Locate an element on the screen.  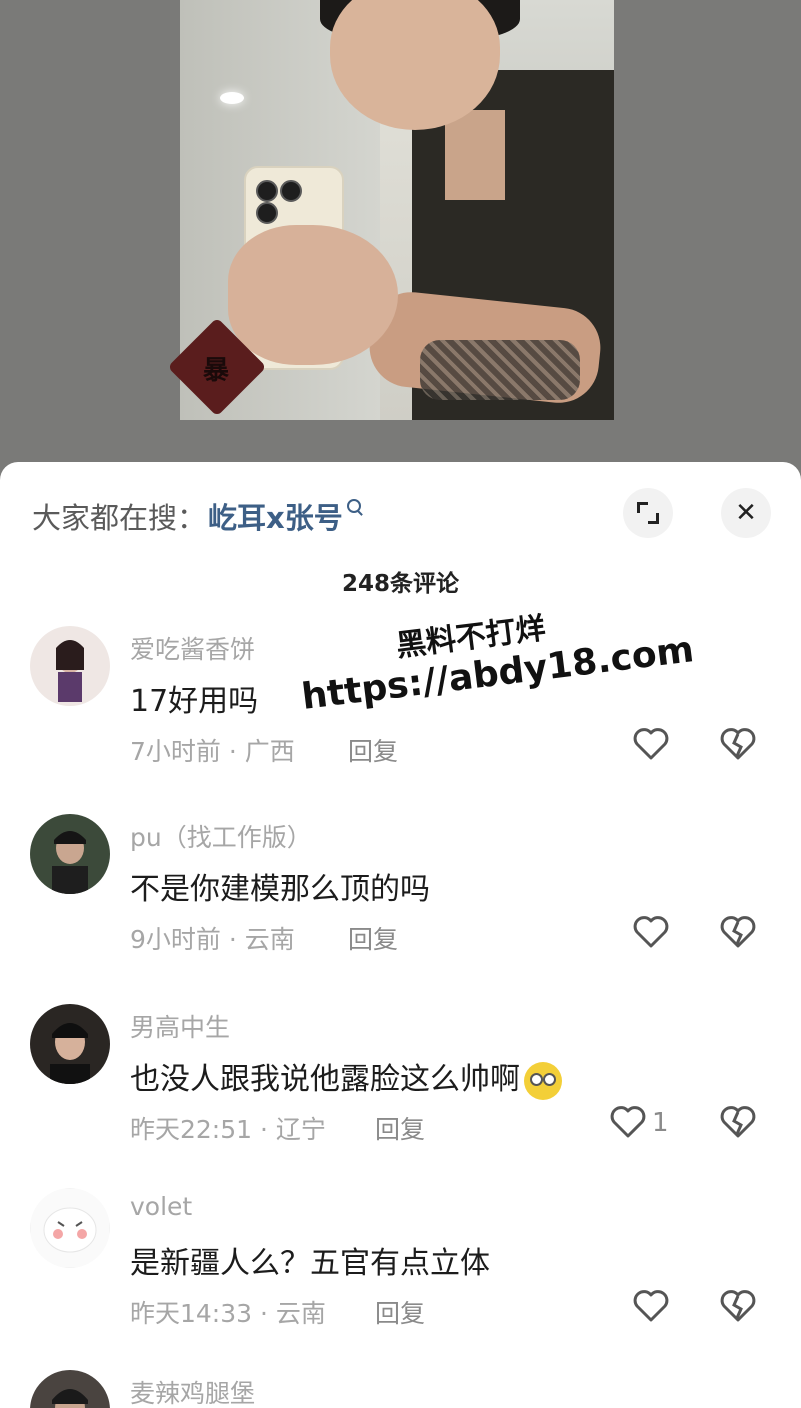
comment-text: 也没人跟我说他露脸这么帅啊 is located at coordinates (346, 1077).